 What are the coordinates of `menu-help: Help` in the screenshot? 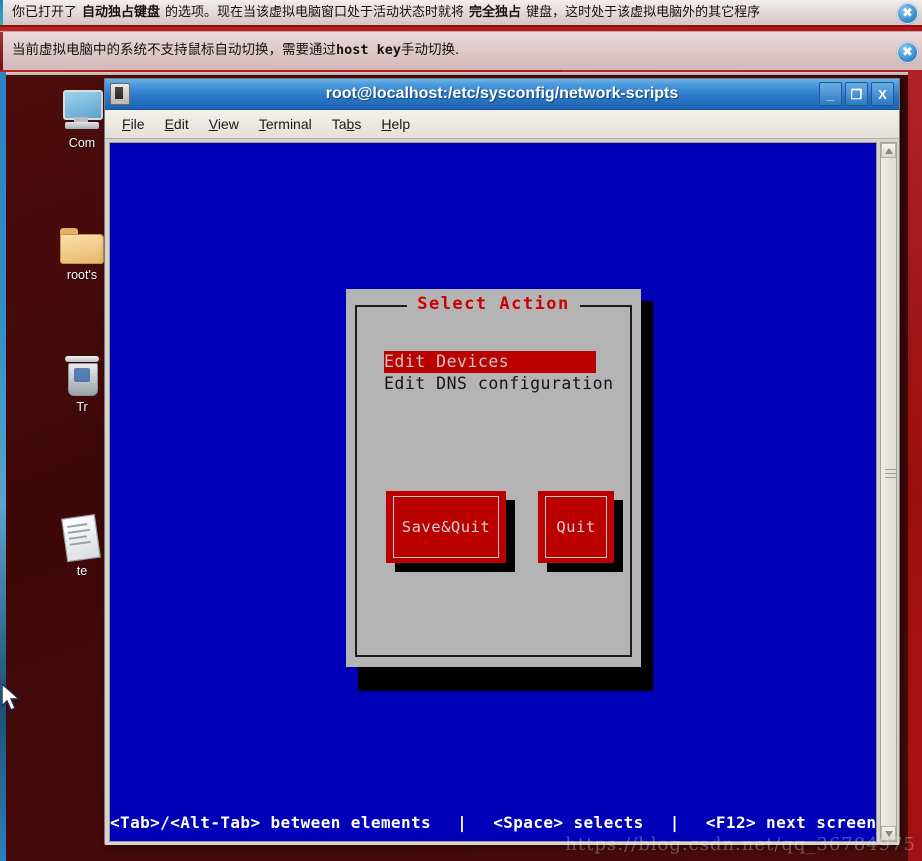 It's located at (395, 124).